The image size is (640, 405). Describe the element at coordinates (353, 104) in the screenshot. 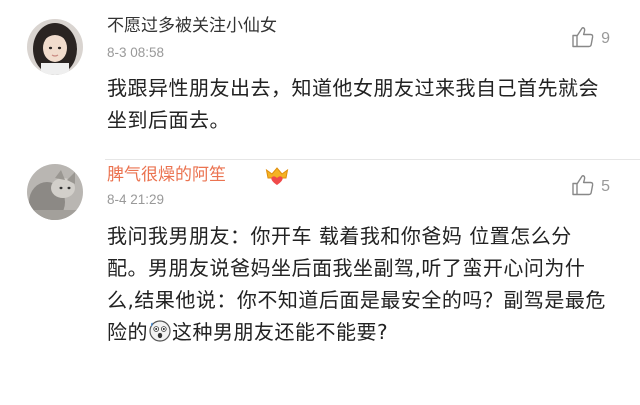

I see `comment-text: 我跟异性朋友出去，知道他女朋友过来我自己首先就会坐到后面去。` at that location.